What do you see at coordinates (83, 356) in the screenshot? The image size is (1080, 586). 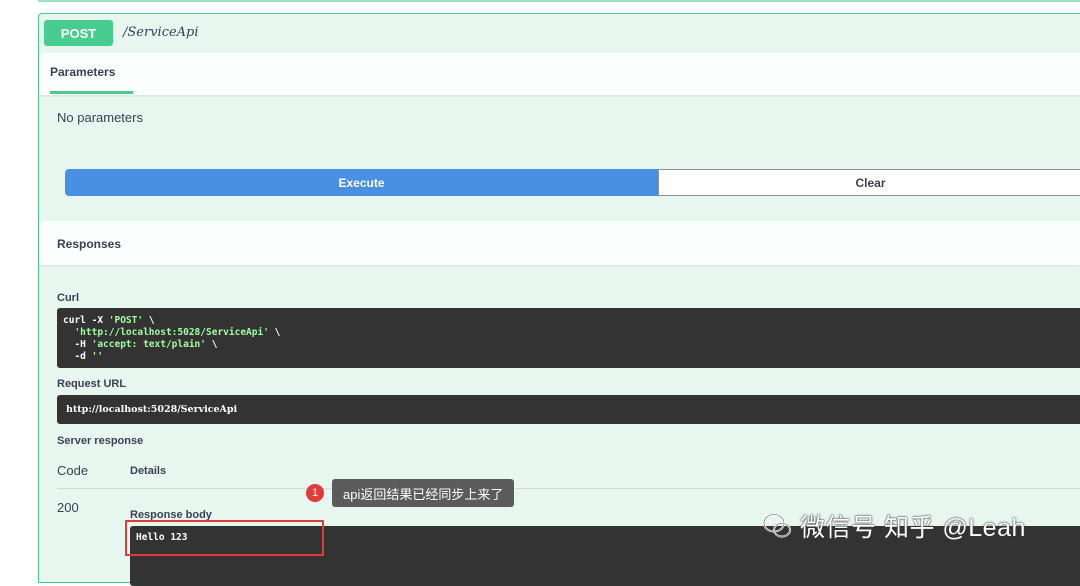 I see `curl-line: -d ''` at bounding box center [83, 356].